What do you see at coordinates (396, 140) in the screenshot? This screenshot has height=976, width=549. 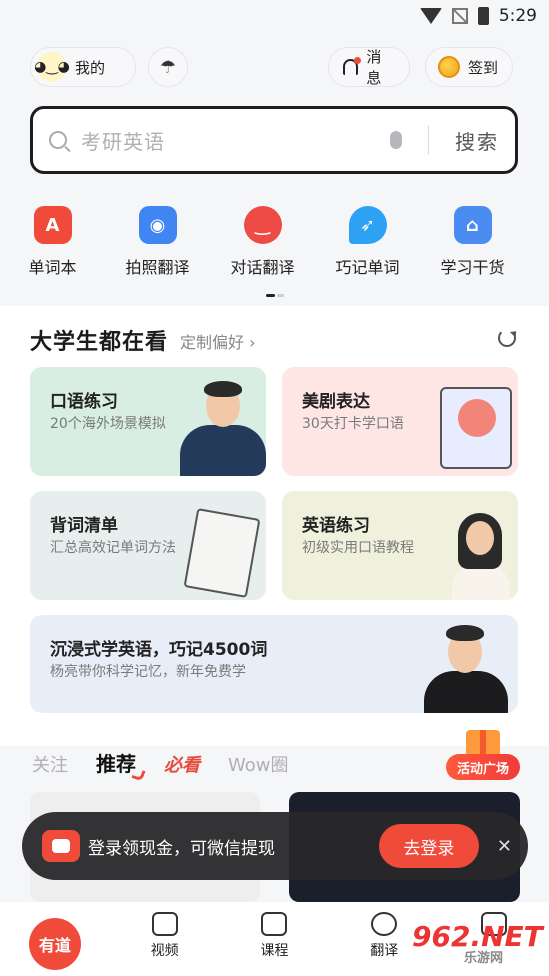 I see `microphone-icon` at bounding box center [396, 140].